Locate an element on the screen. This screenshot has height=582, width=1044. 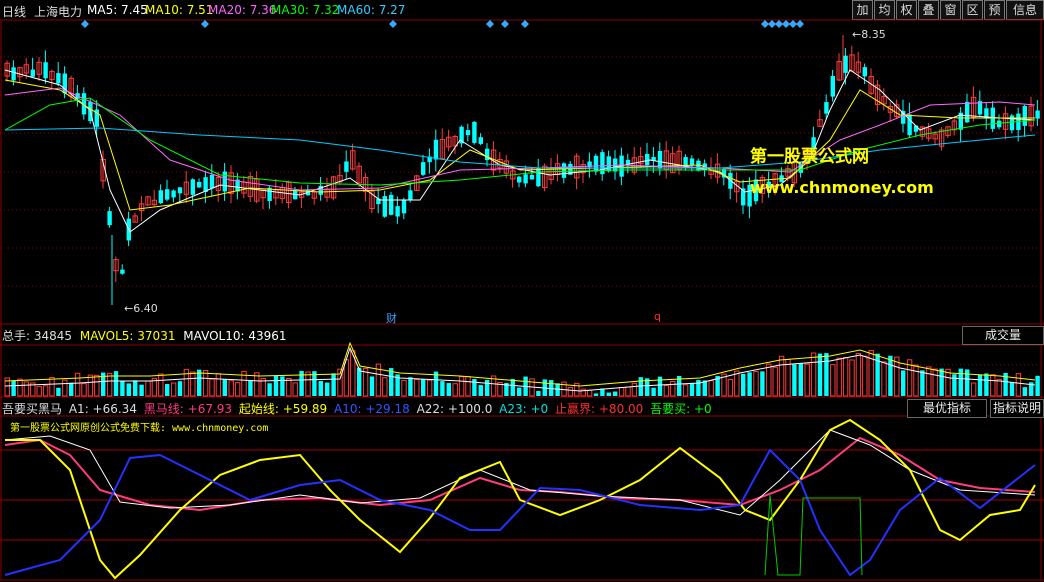
mavol10-line is located at coordinates (520, 369).